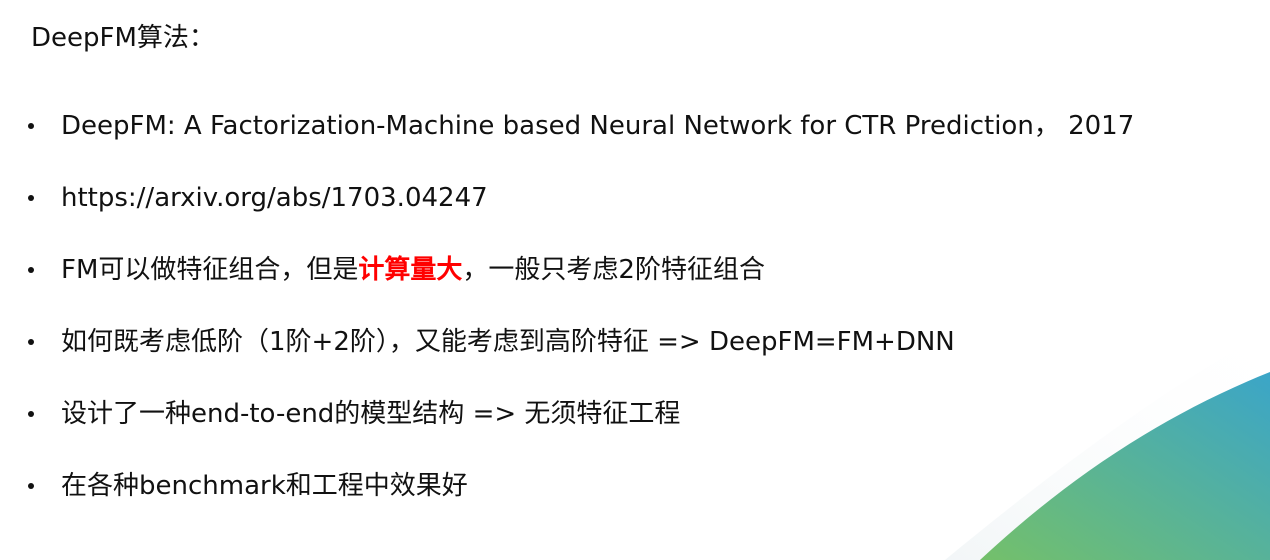 This screenshot has height=560, width=1270. What do you see at coordinates (274, 198) in the screenshot?
I see `bullet-link-text: https://arxiv.org/abs/1703.04247` at bounding box center [274, 198].